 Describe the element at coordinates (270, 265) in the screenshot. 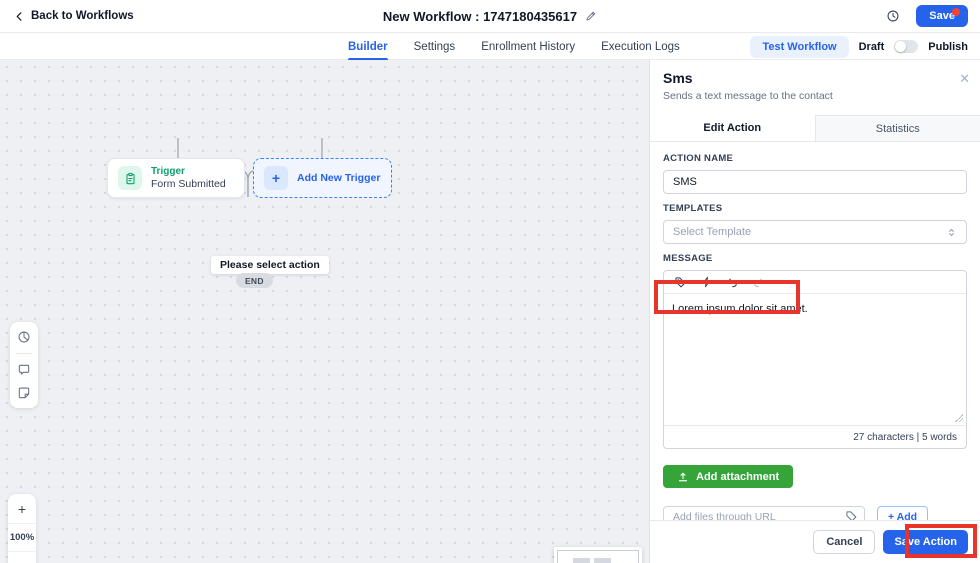

I see `please-select-action-label: Please select action` at that location.